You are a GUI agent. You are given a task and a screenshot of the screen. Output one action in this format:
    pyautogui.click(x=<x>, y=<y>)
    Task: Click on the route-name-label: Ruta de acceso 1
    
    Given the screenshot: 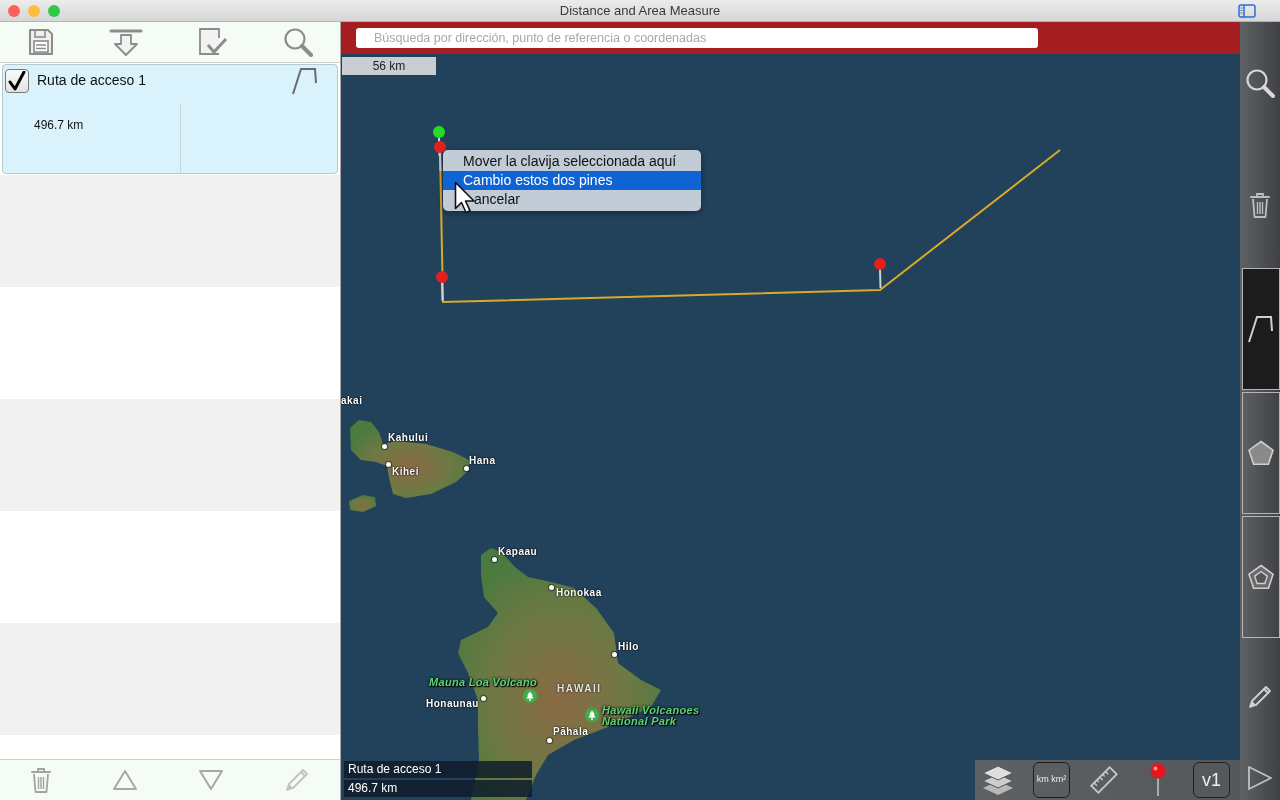 What is the action you would take?
    pyautogui.click(x=438, y=769)
    